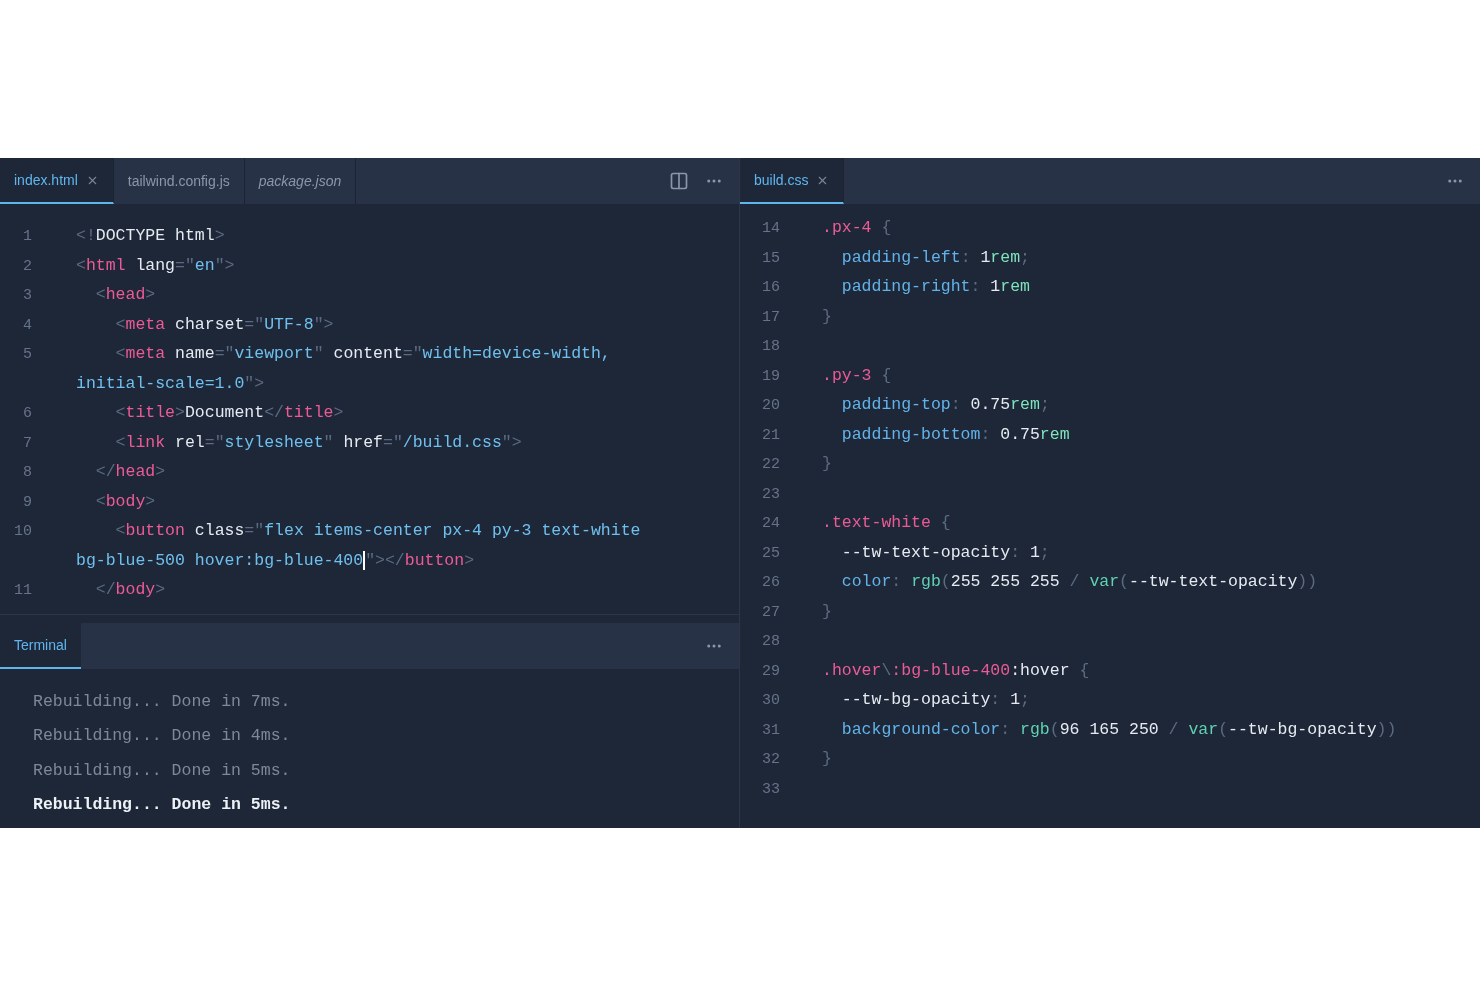  What do you see at coordinates (771, 583) in the screenshot?
I see `line-number: 26` at bounding box center [771, 583].